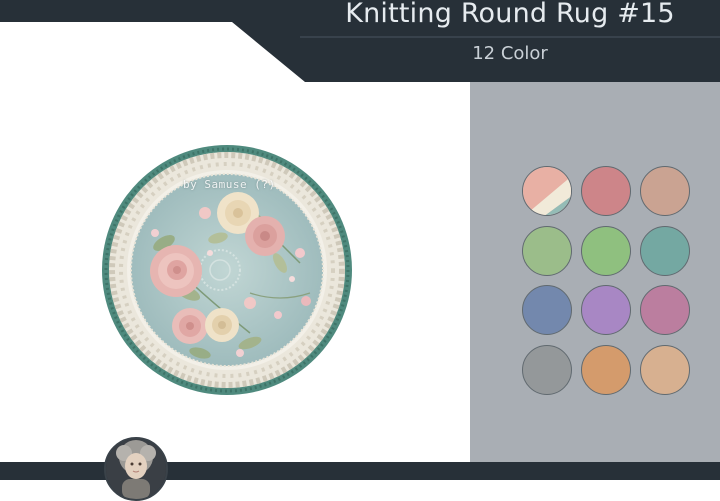 The width and height of the screenshot is (720, 501). Describe the element at coordinates (547, 310) in the screenshot. I see `swatch-blue` at that location.